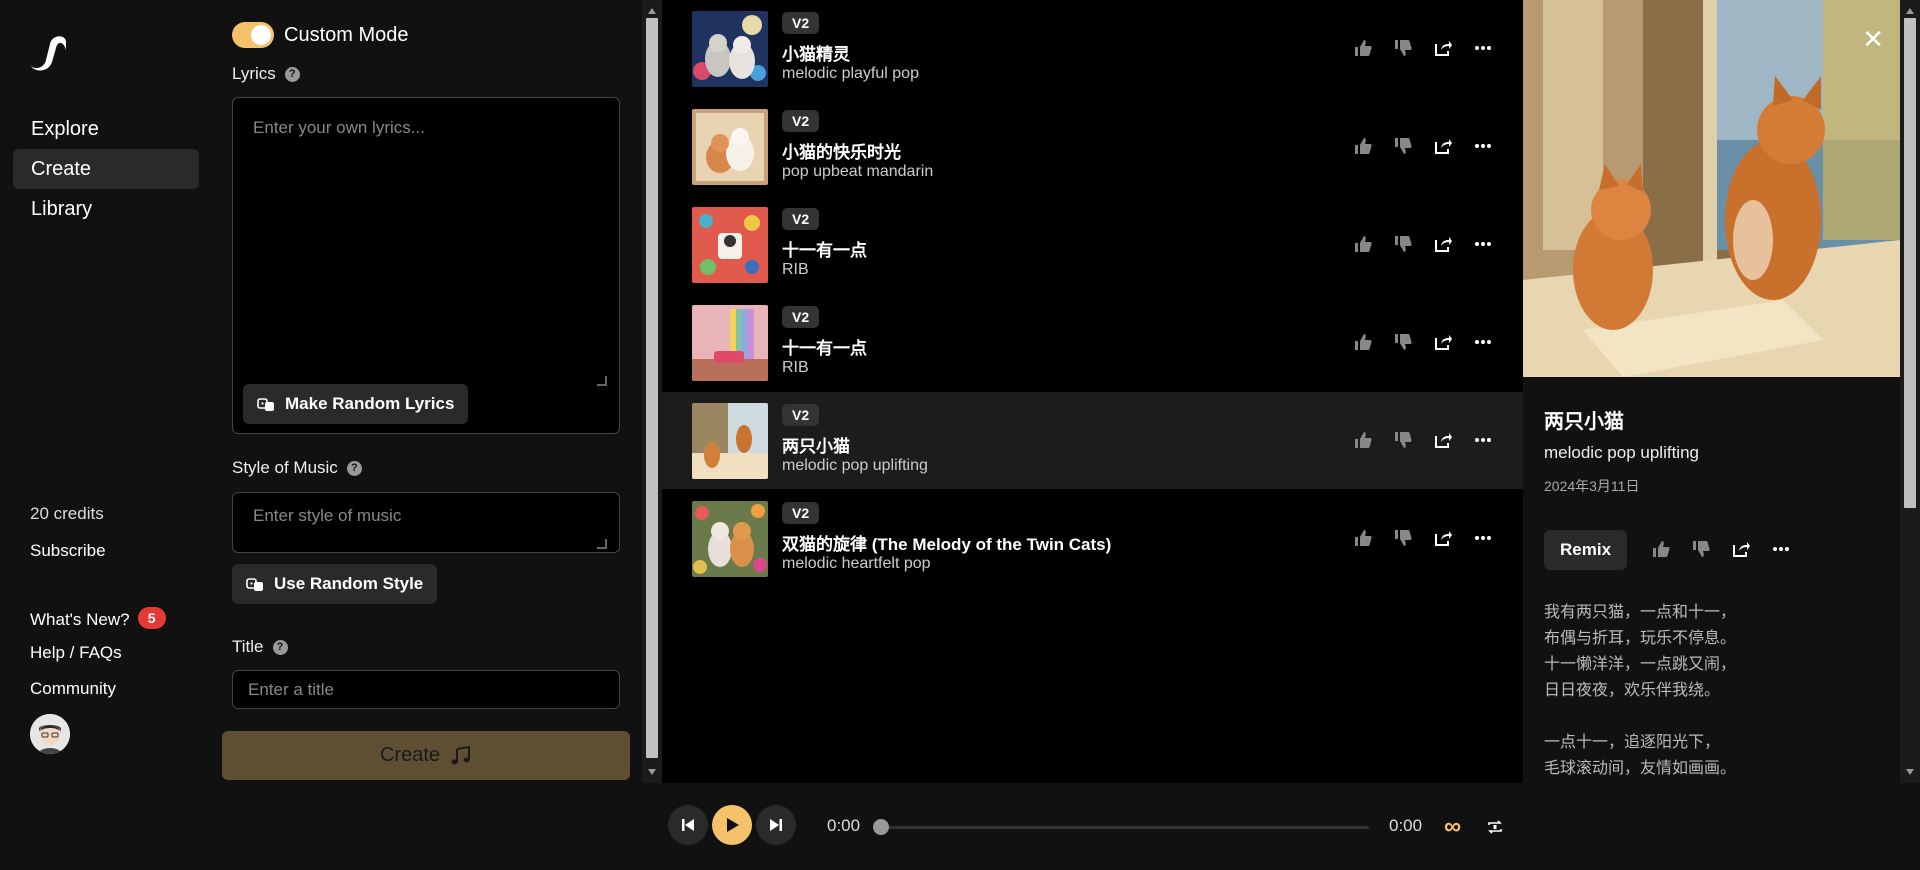 The width and height of the screenshot is (1920, 870). What do you see at coordinates (254, 584) in the screenshot?
I see `dice-icon` at bounding box center [254, 584].